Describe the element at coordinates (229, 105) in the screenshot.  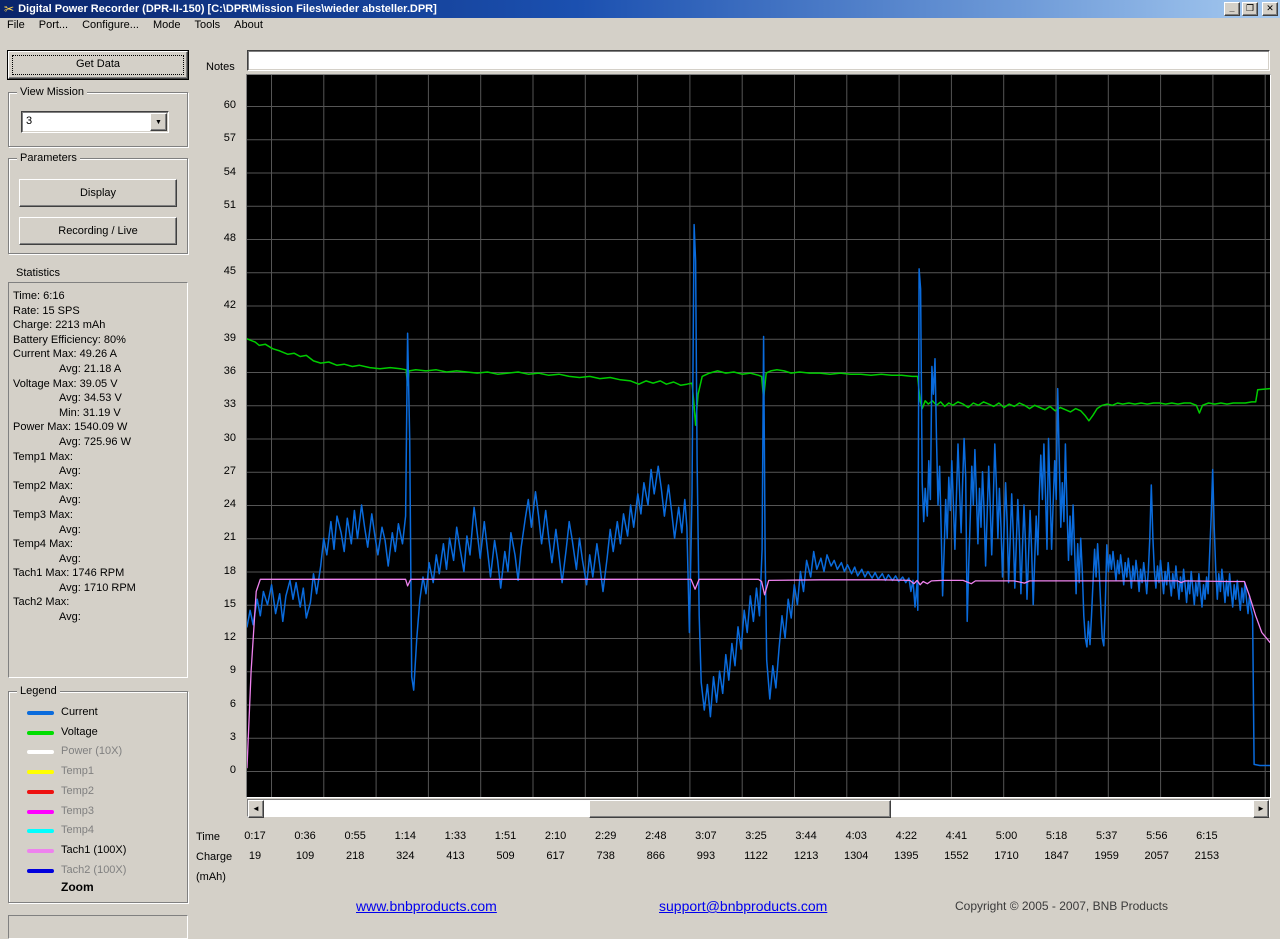
I see `y-axis-tick-label: 60` at that location.